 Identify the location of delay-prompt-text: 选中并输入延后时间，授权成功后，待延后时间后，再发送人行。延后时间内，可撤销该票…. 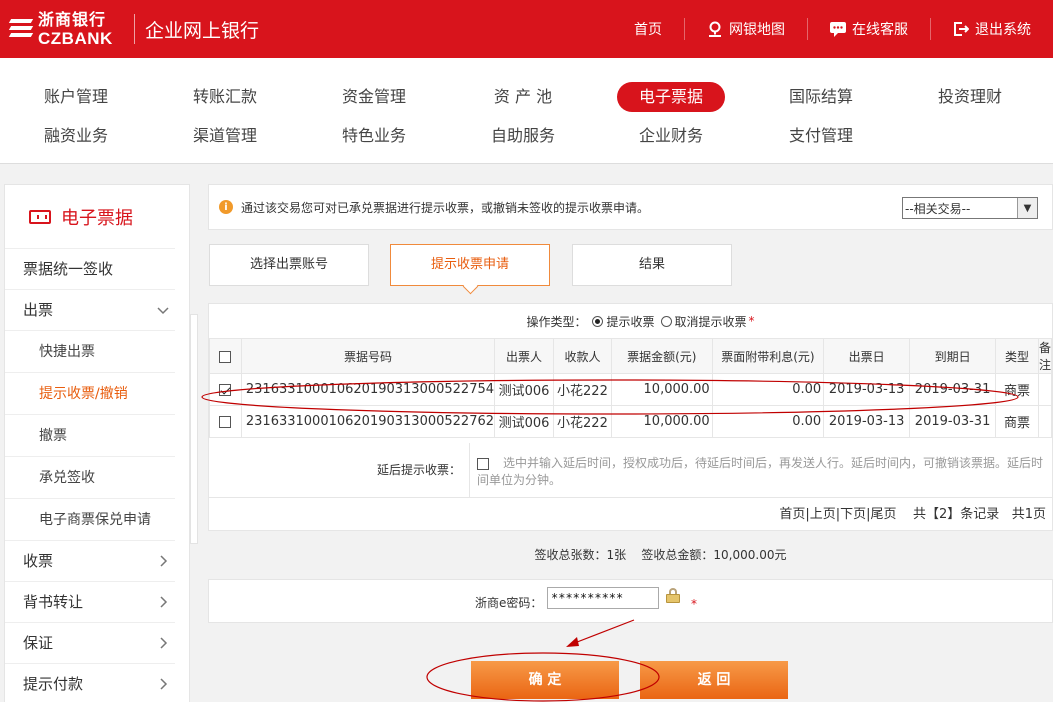
(760, 471).